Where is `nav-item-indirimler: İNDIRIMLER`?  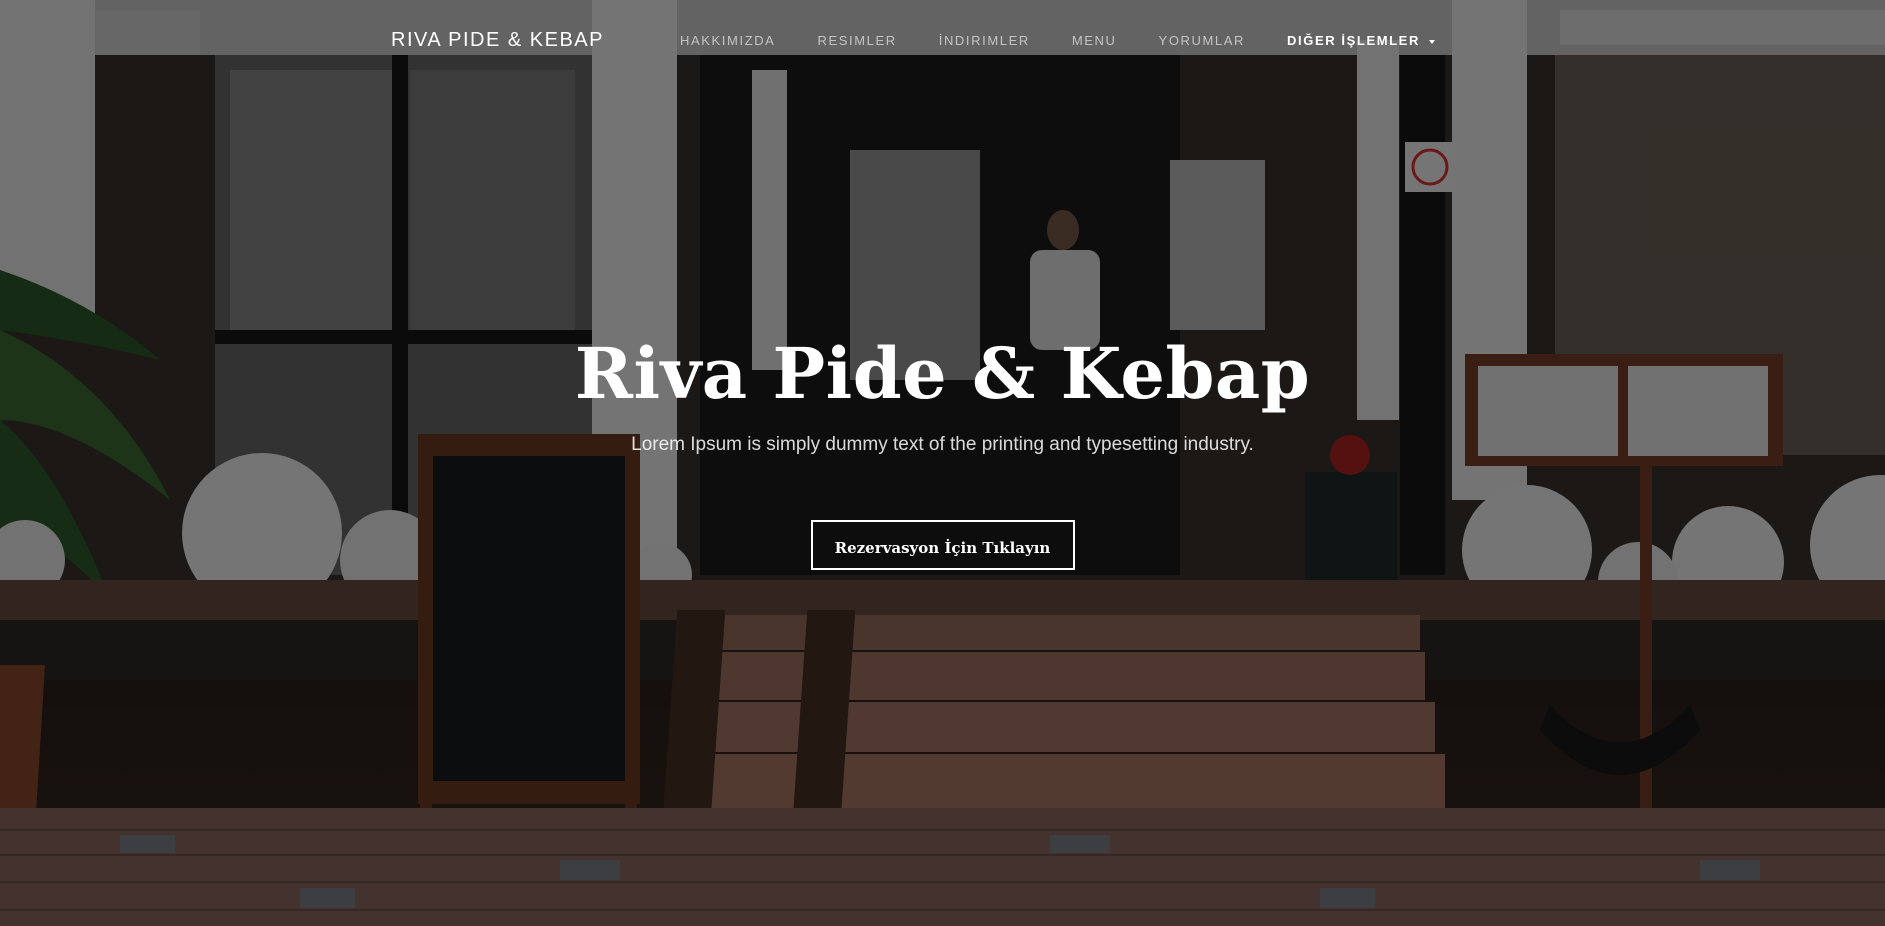 nav-item-indirimler: İNDIRIMLER is located at coordinates (984, 40).